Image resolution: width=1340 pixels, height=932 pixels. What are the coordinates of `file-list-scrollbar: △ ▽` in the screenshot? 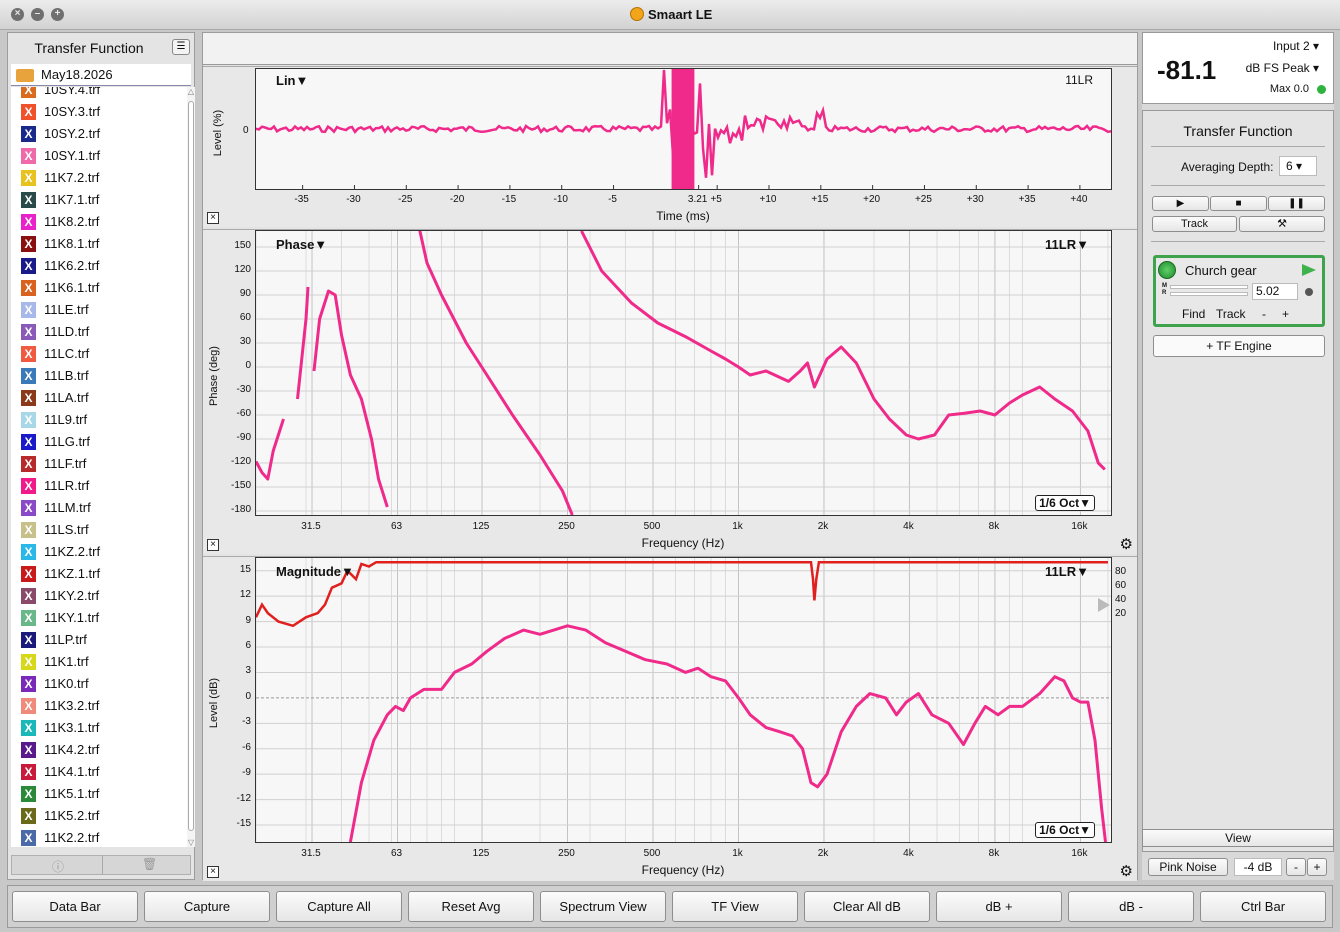 It's located at (191, 467).